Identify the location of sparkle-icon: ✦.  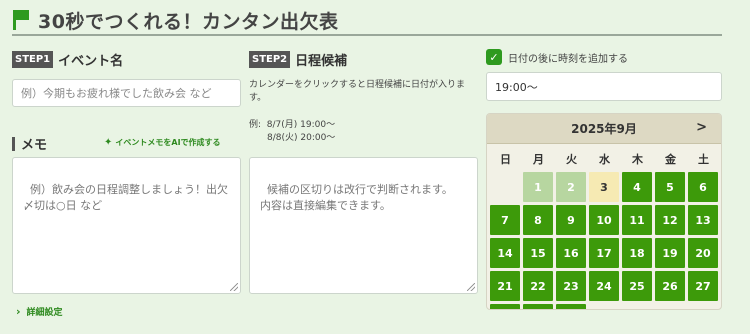
(108, 142).